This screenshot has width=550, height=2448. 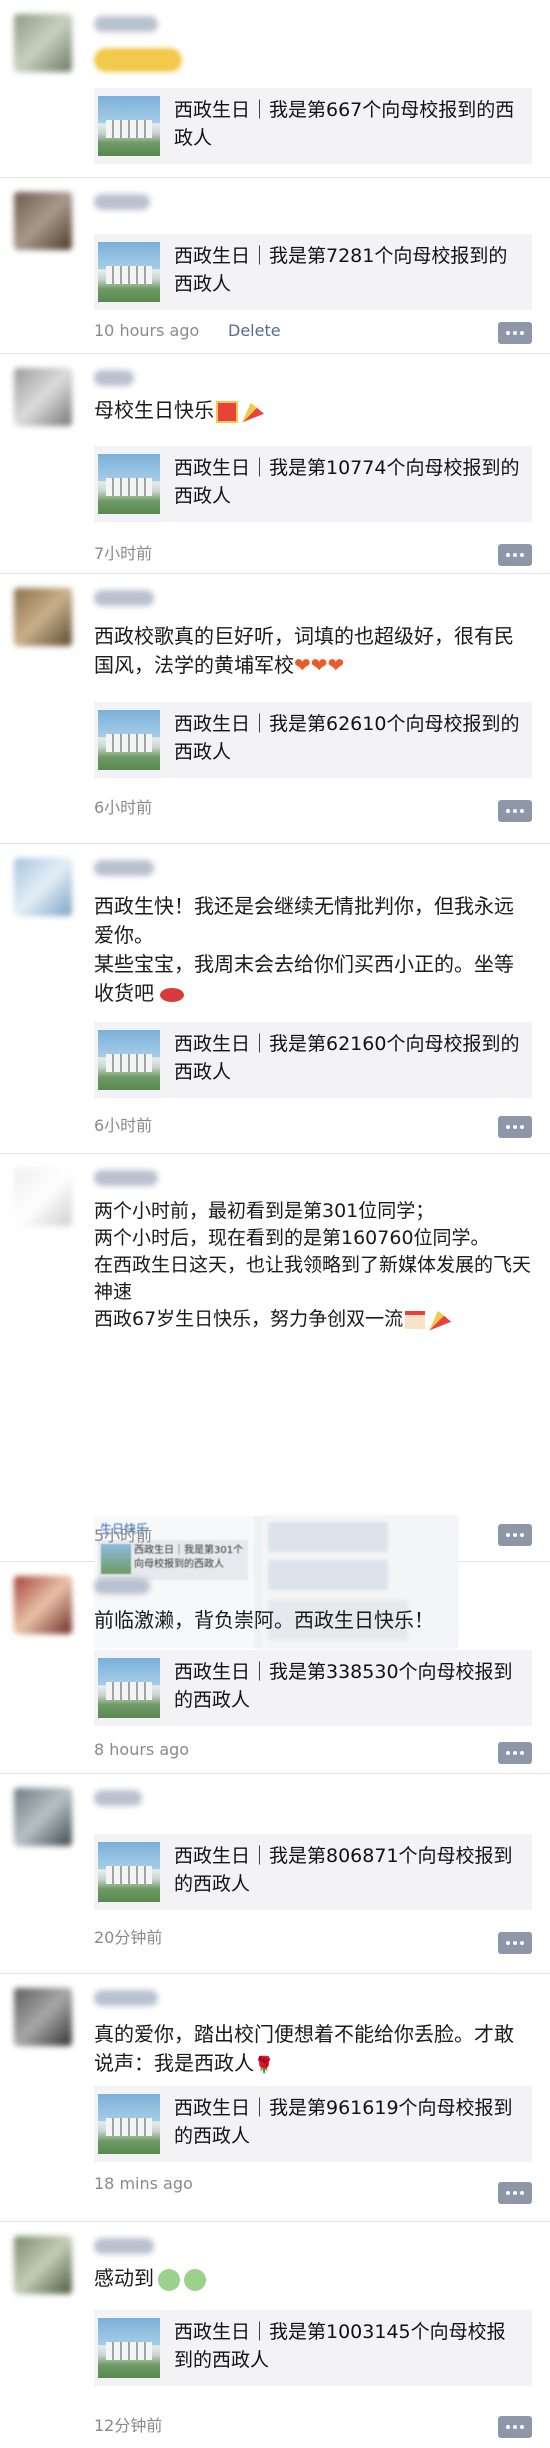 What do you see at coordinates (347, 738) in the screenshot?
I see `card-title: 西政生日｜我是第62610个向母校报到的西政人` at bounding box center [347, 738].